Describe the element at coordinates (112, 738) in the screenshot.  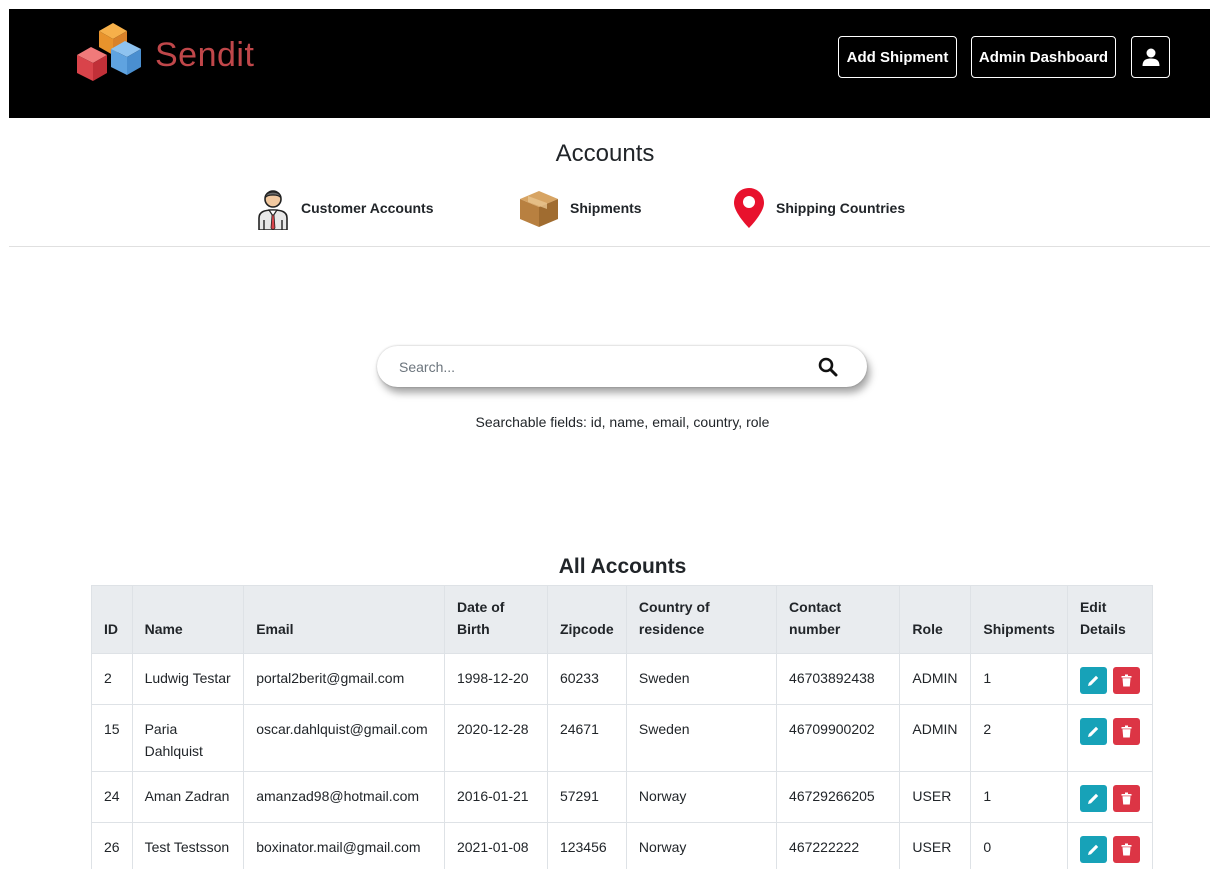
I see `cell-id: 15` at that location.